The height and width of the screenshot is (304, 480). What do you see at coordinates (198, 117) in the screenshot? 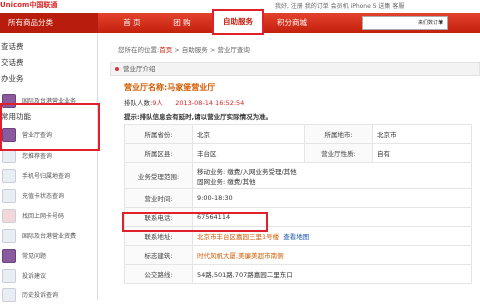
I see `queue-tip: 提示:排队信息会有延时,请以营业厅实际情况为准。` at bounding box center [198, 117].